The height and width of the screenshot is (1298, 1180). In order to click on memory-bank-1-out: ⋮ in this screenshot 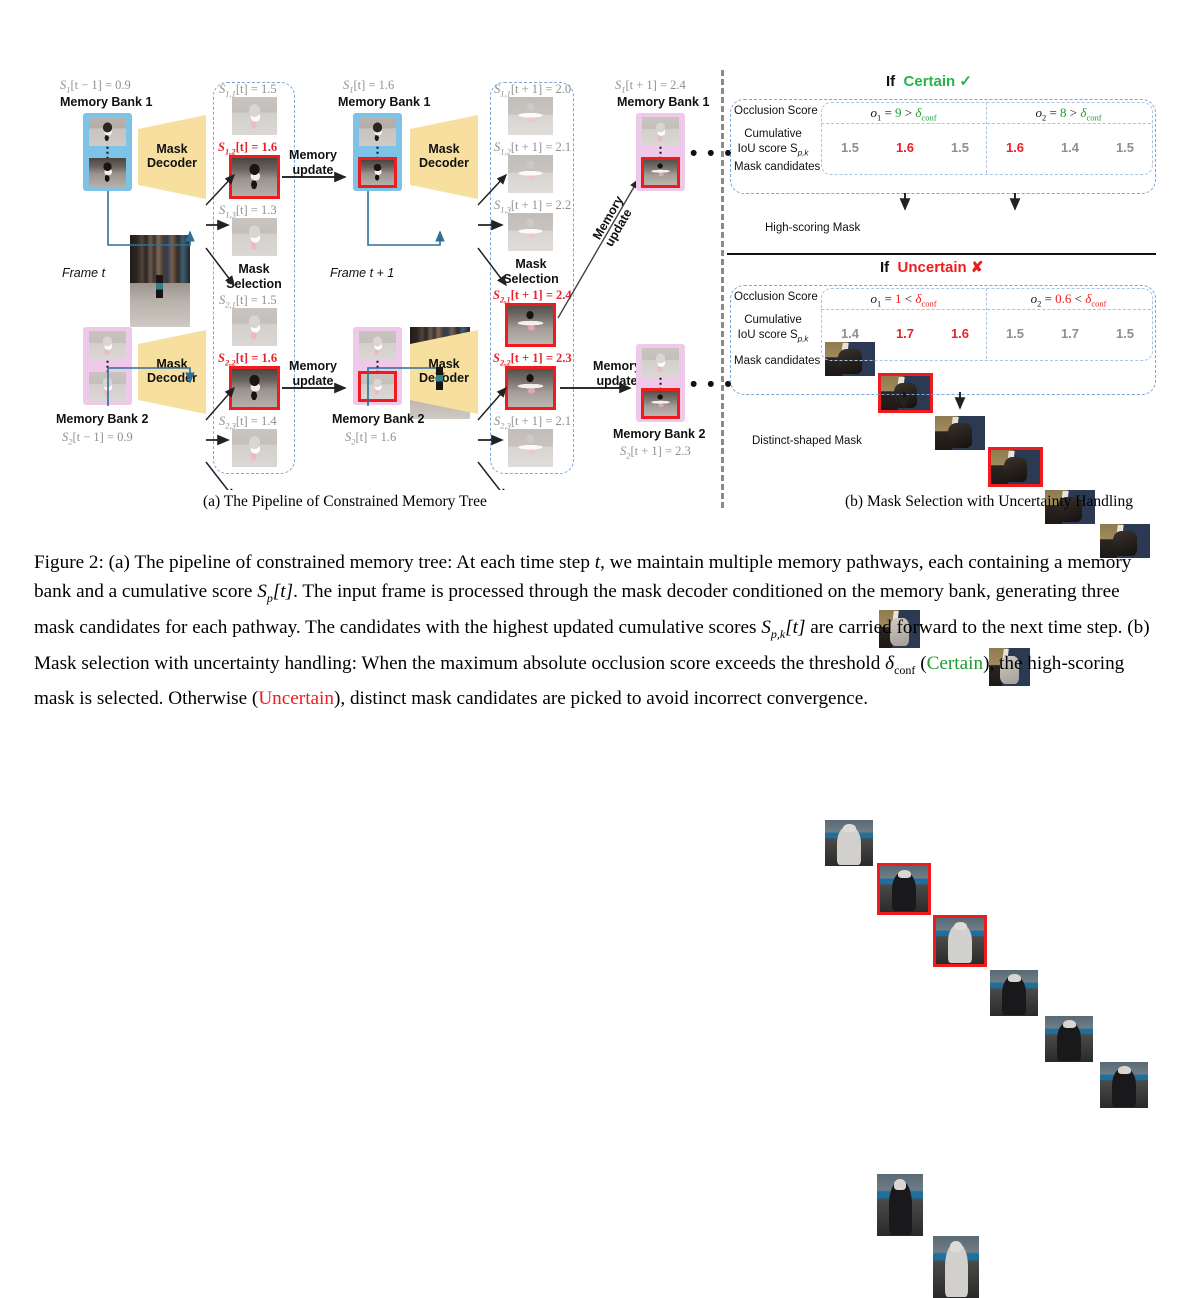, I will do `click(660, 152)`.